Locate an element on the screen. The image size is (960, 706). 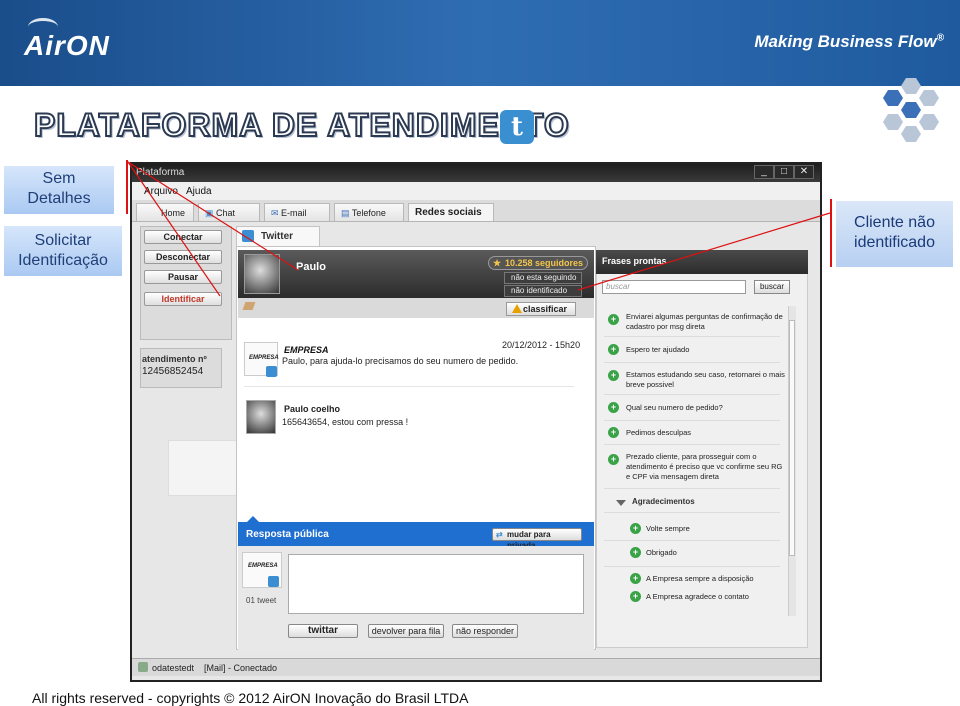
tab-redes-sociais-label: Redes sociais is located at coordinates (448, 212).